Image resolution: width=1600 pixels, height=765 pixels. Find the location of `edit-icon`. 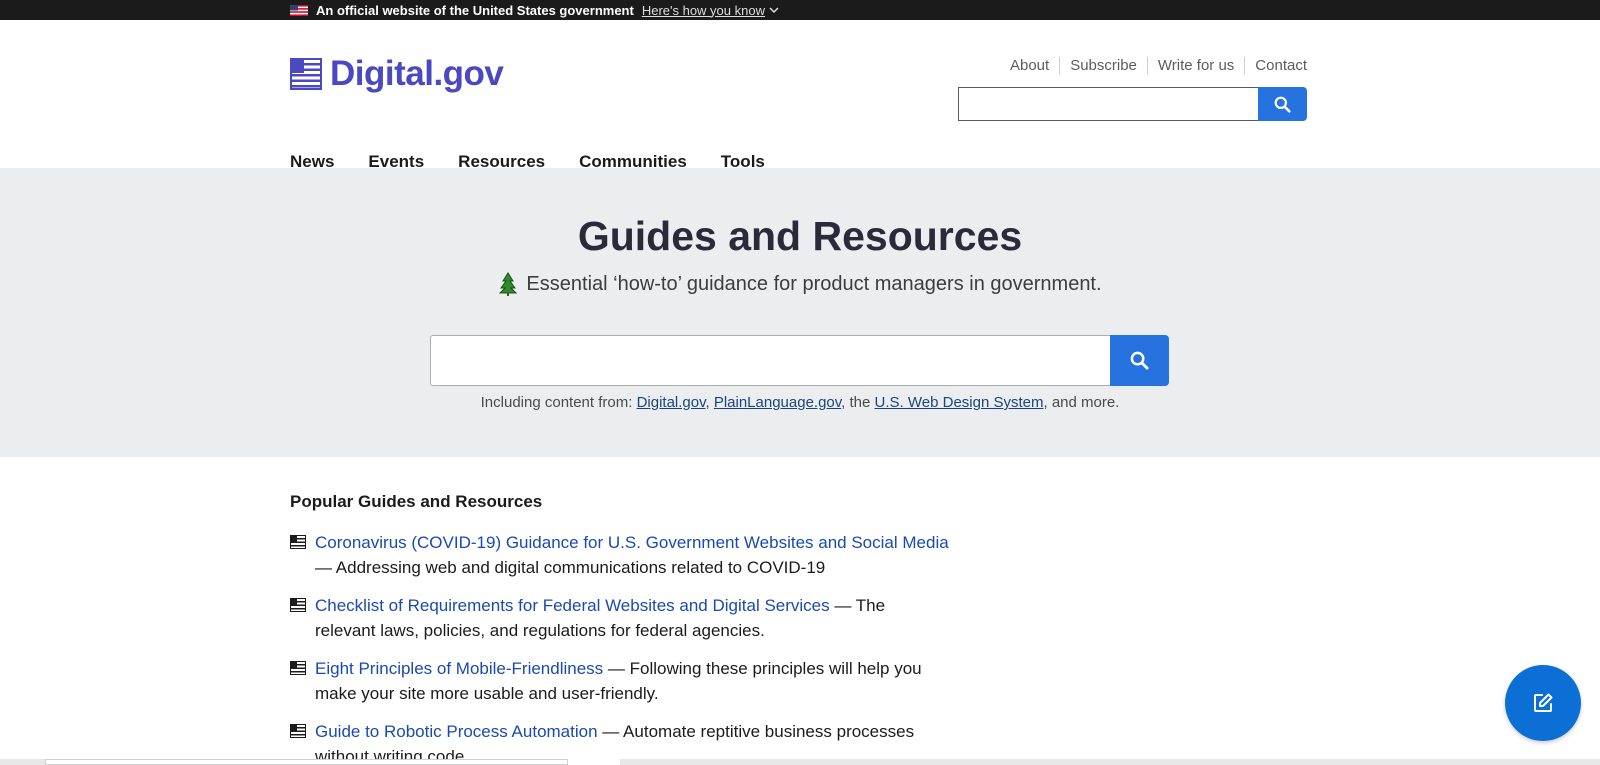

edit-icon is located at coordinates (1543, 702).